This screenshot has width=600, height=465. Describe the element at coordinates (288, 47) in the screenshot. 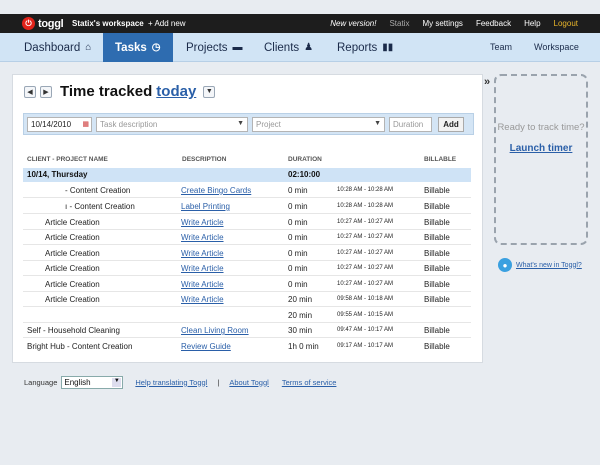

I see `tab-clients: Clients ♟` at that location.